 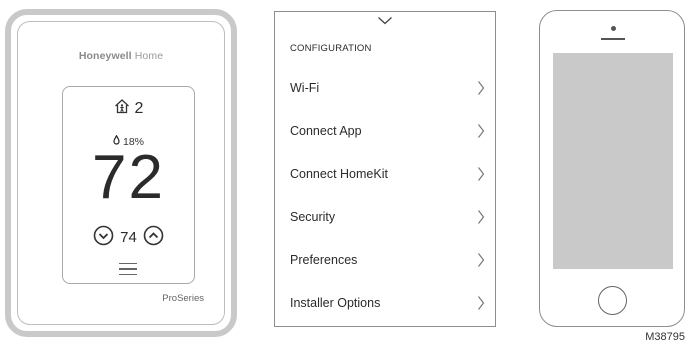 I want to click on setpoint-value: 74, so click(x=128, y=237).